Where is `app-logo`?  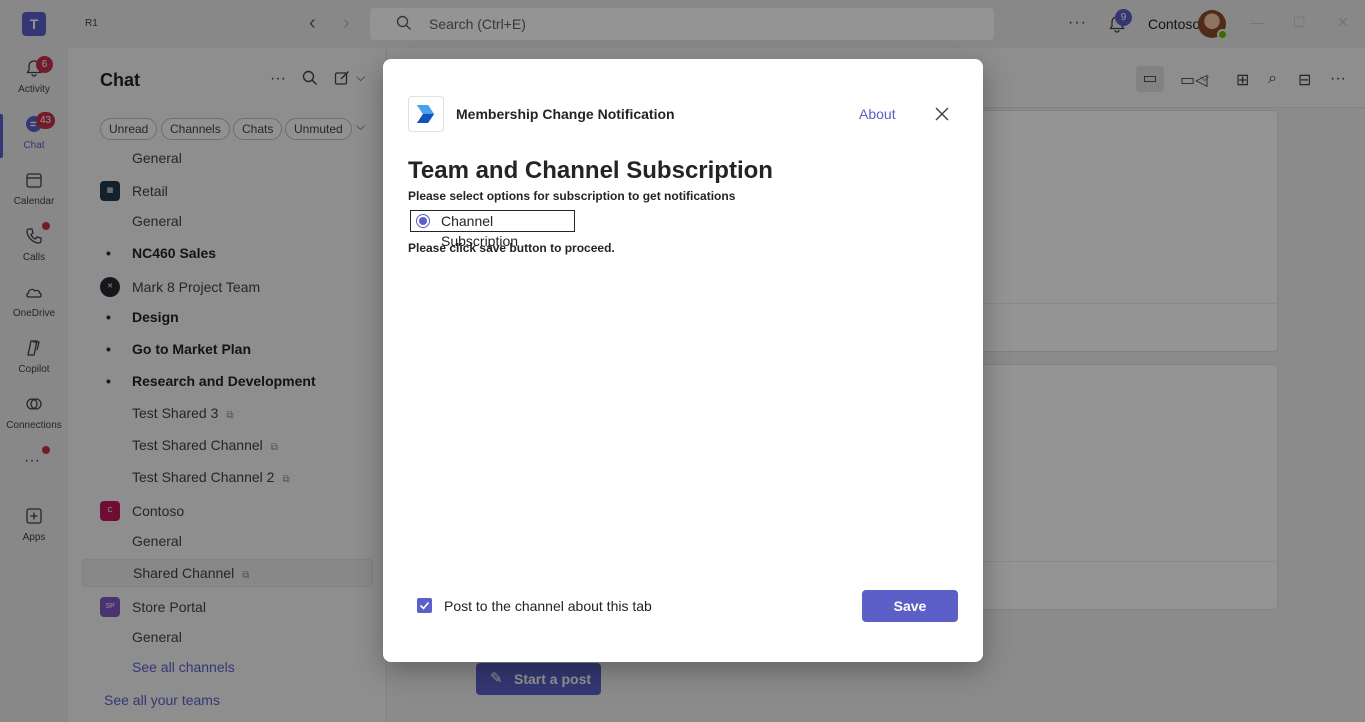 app-logo is located at coordinates (426, 114).